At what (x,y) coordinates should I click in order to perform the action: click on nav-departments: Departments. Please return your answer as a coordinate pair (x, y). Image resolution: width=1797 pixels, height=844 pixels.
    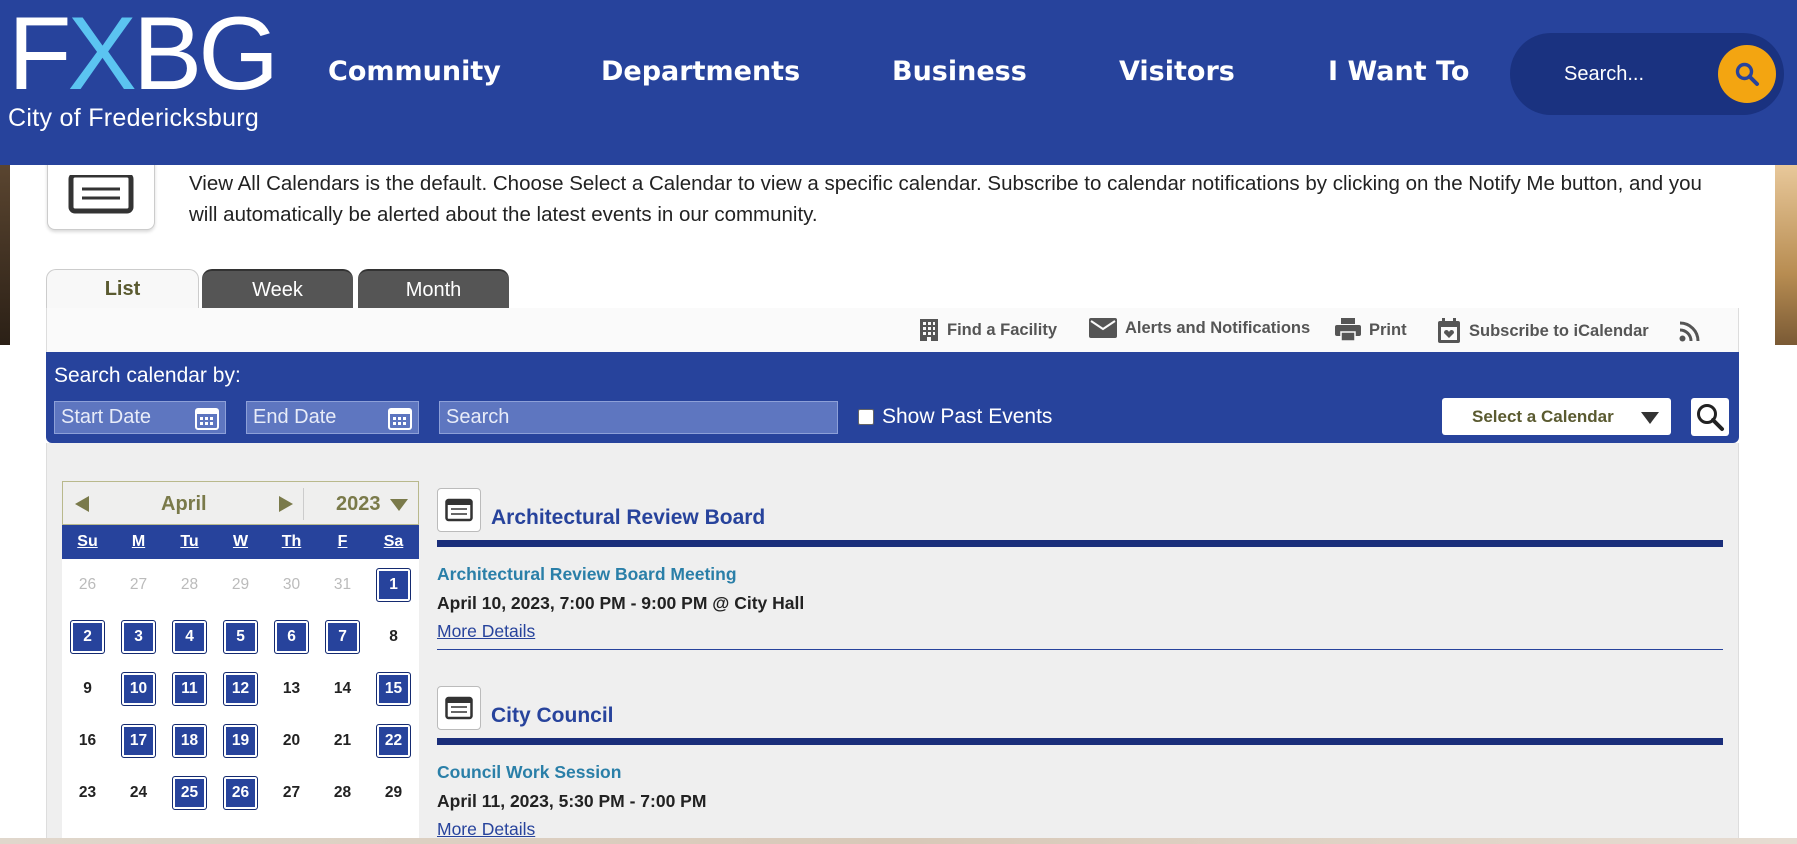
    Looking at the image, I should click on (700, 71).